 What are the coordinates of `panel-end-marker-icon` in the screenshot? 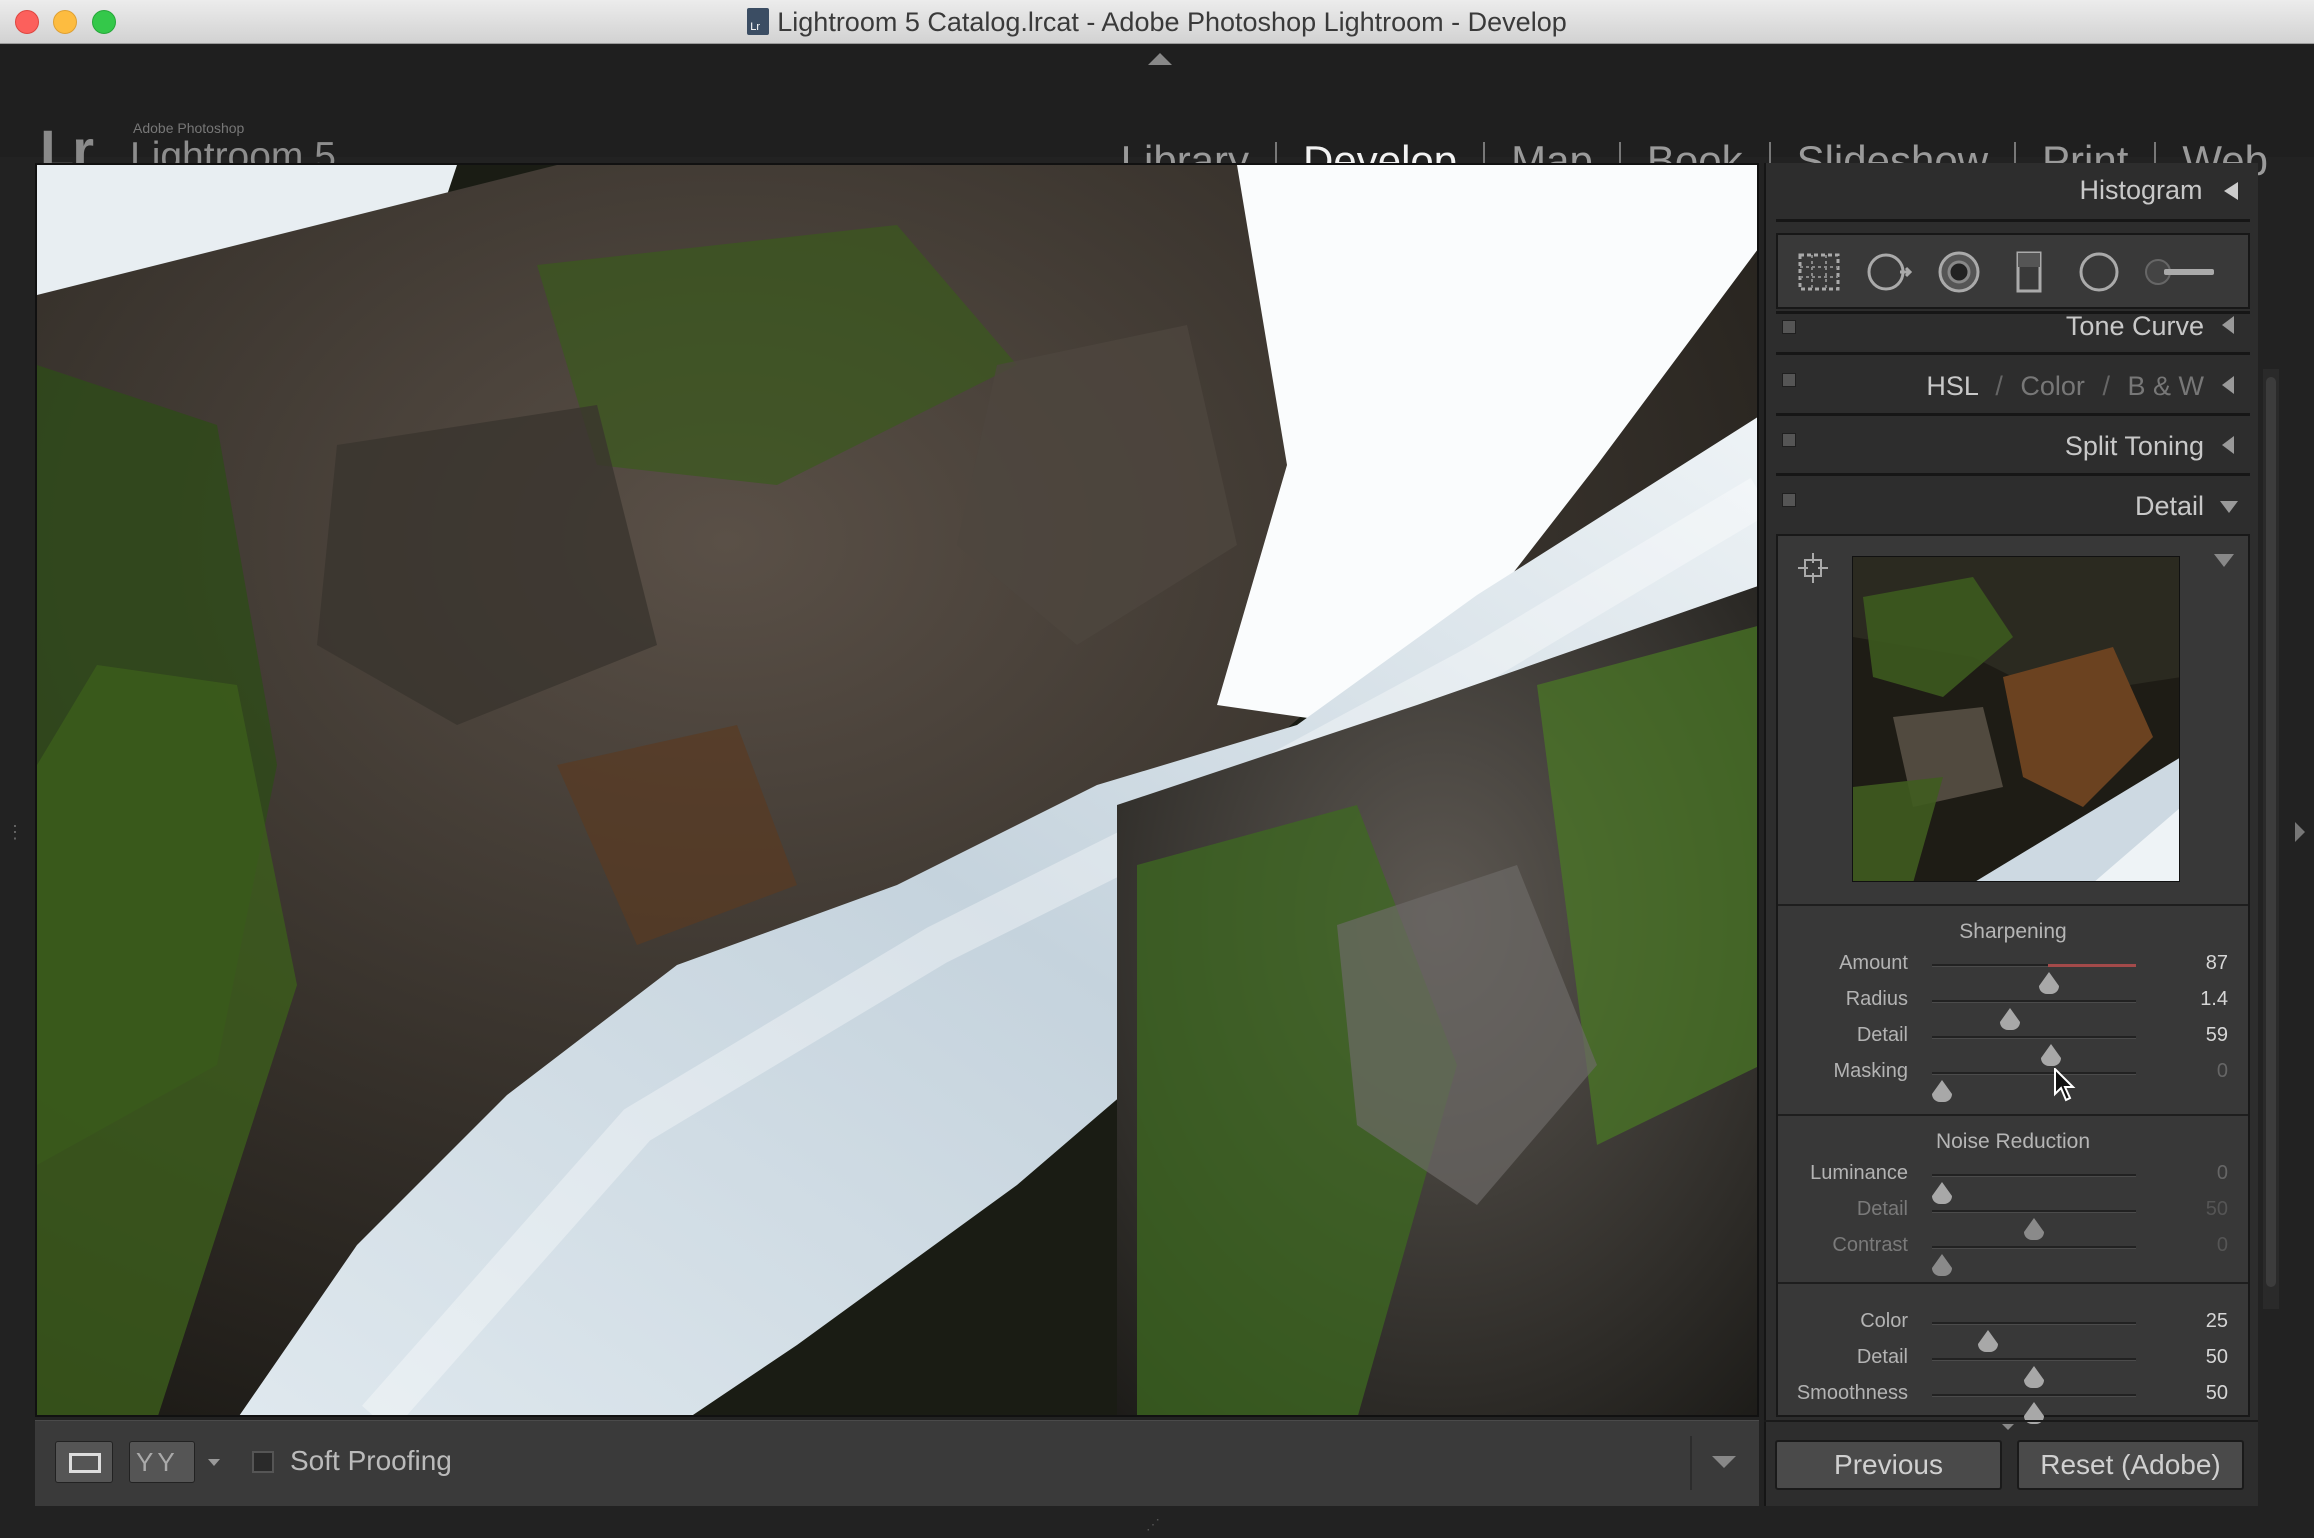 It's located at (2008, 1427).